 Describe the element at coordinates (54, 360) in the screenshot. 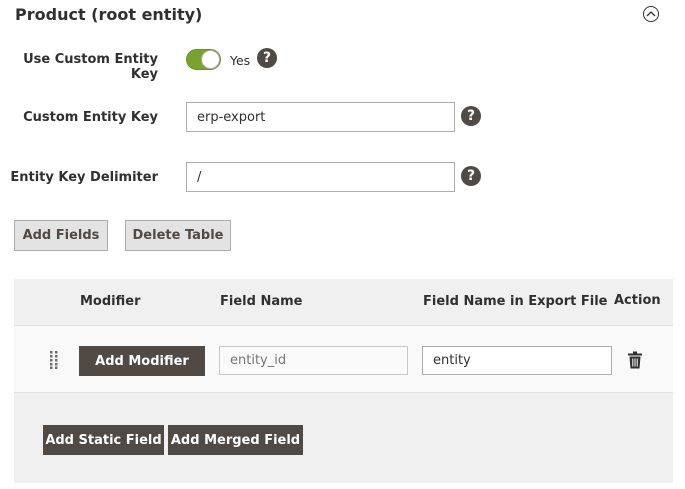

I see `drag-handle-icon` at that location.